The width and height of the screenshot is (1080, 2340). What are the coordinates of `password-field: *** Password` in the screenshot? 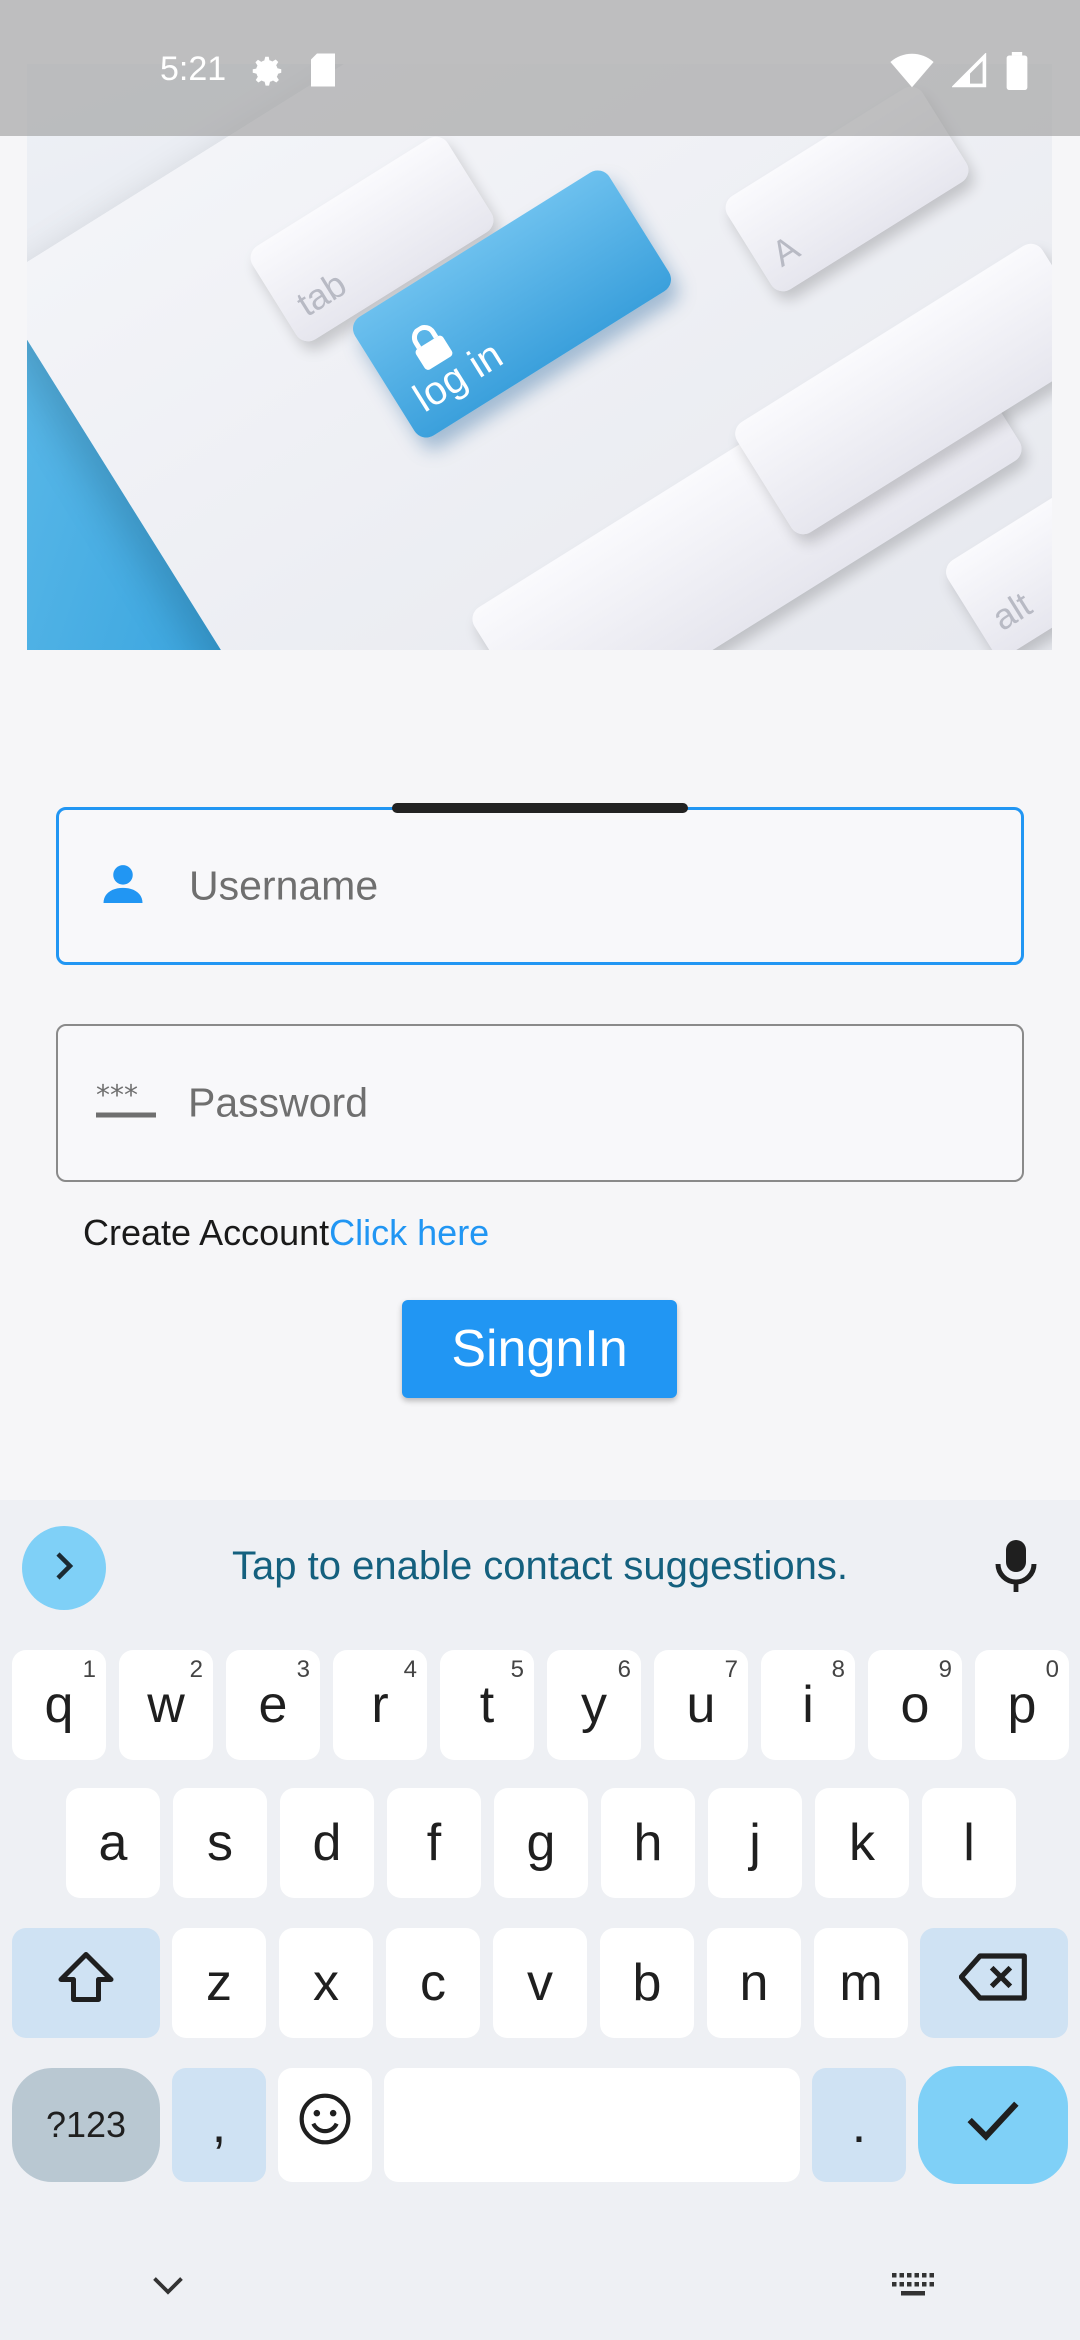 It's located at (540, 1103).